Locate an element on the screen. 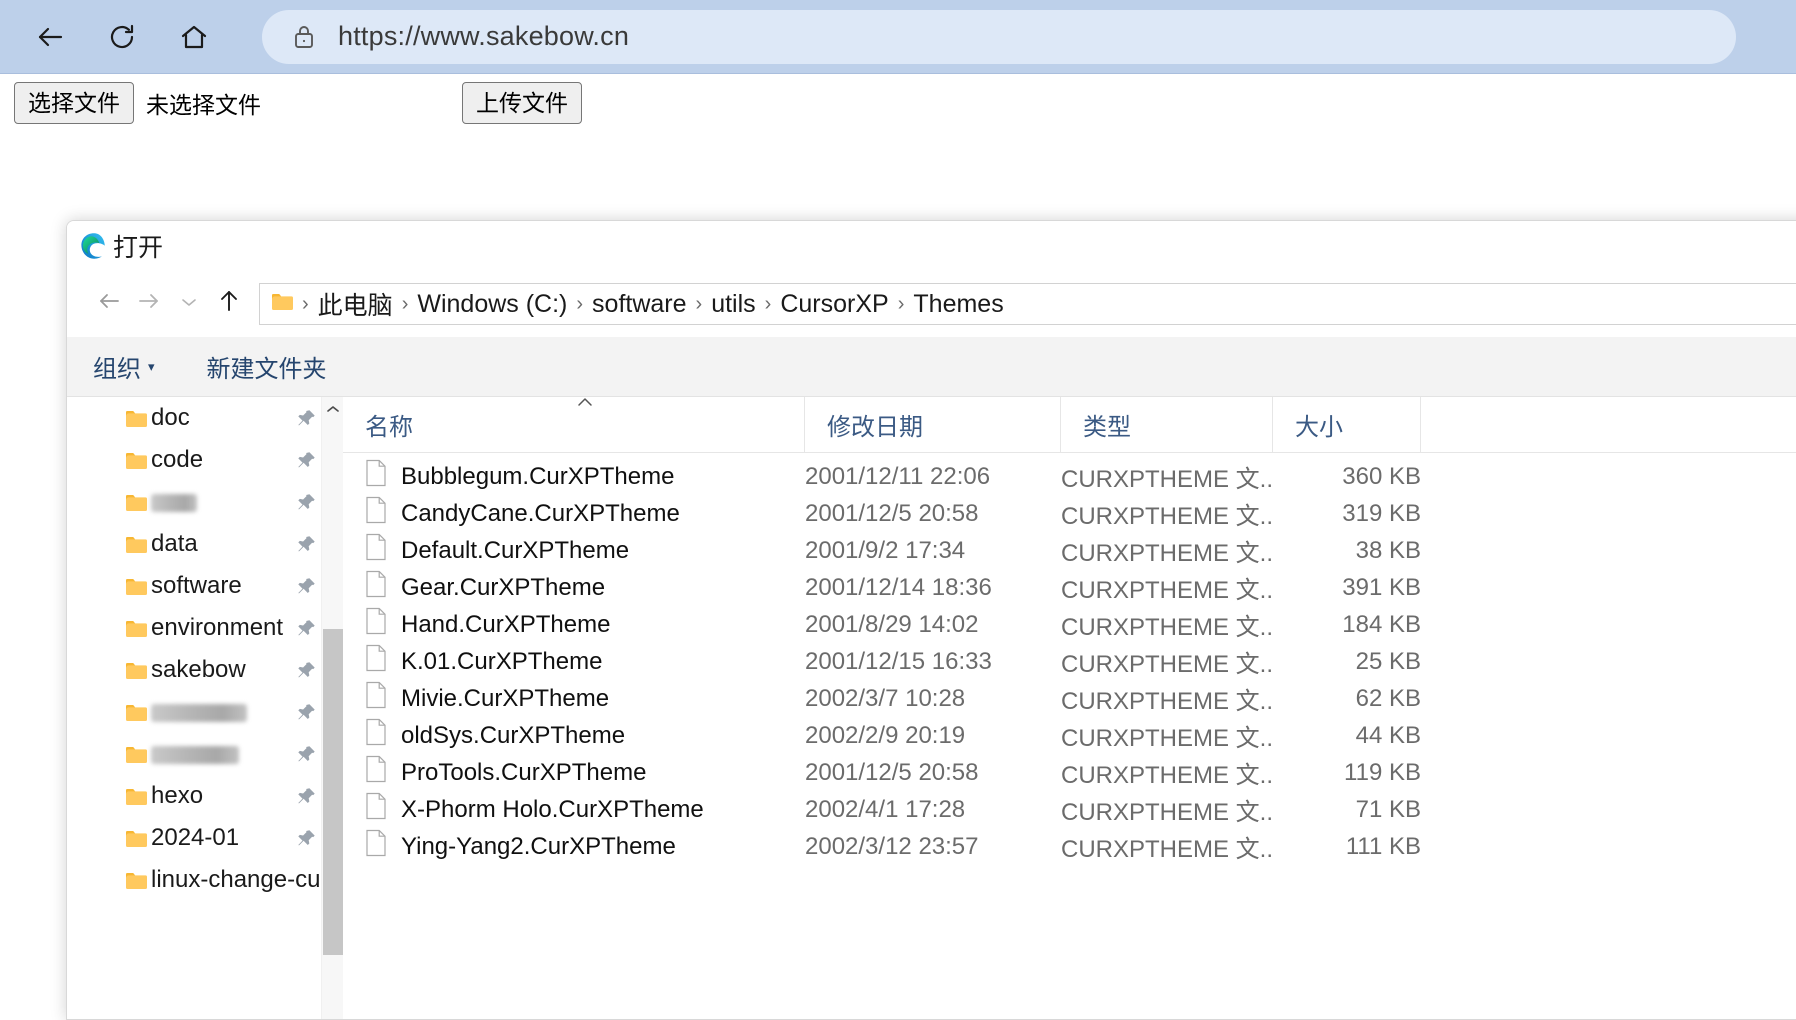  file-size-cell: 119 KB is located at coordinates (1382, 772).